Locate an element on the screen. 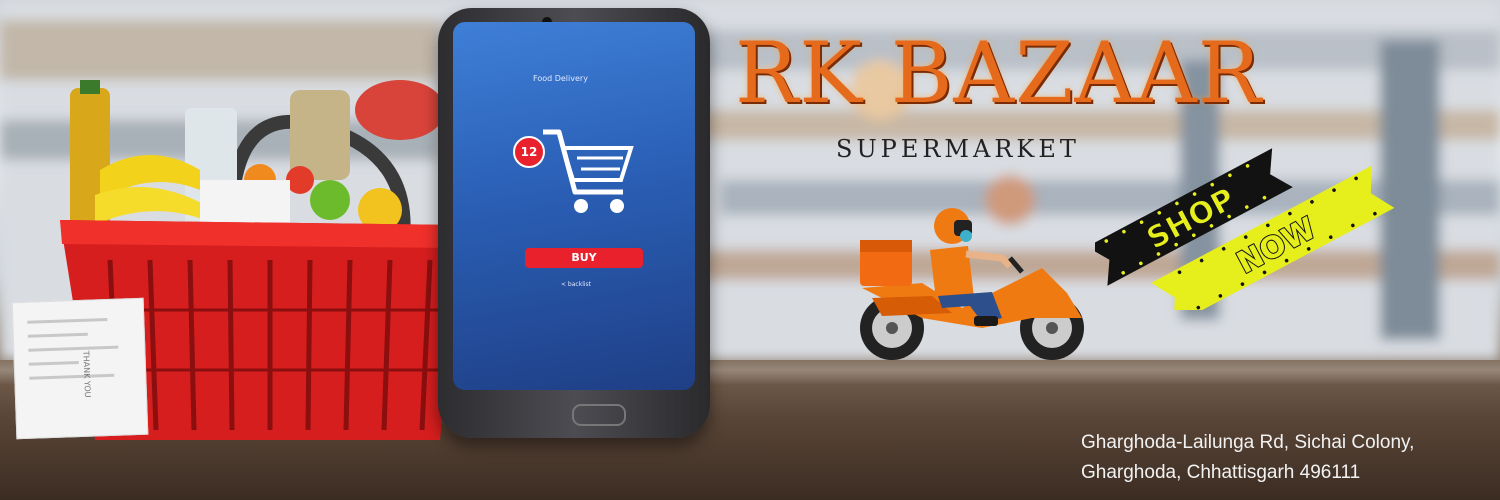 This screenshot has width=1500, height=500. address-line-1: Gharghoda-Lailunga Rd, Sichai Colony, is located at coordinates (1248, 442).